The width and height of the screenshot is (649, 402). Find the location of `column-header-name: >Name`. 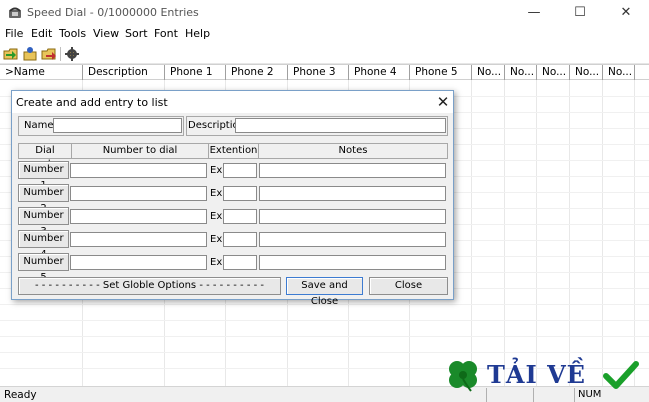

column-header-name: >Name is located at coordinates (41, 72).